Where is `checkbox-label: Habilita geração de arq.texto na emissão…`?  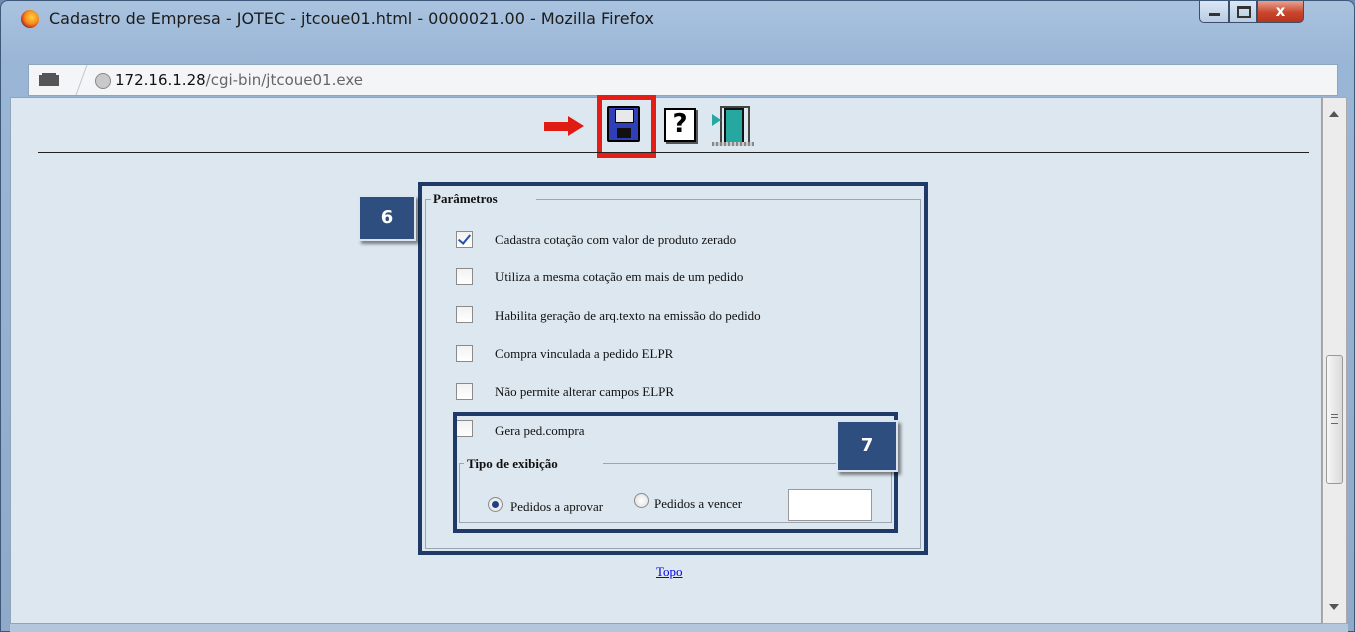
checkbox-label: Habilita geração de arq.texto na emissão… is located at coordinates (628, 315).